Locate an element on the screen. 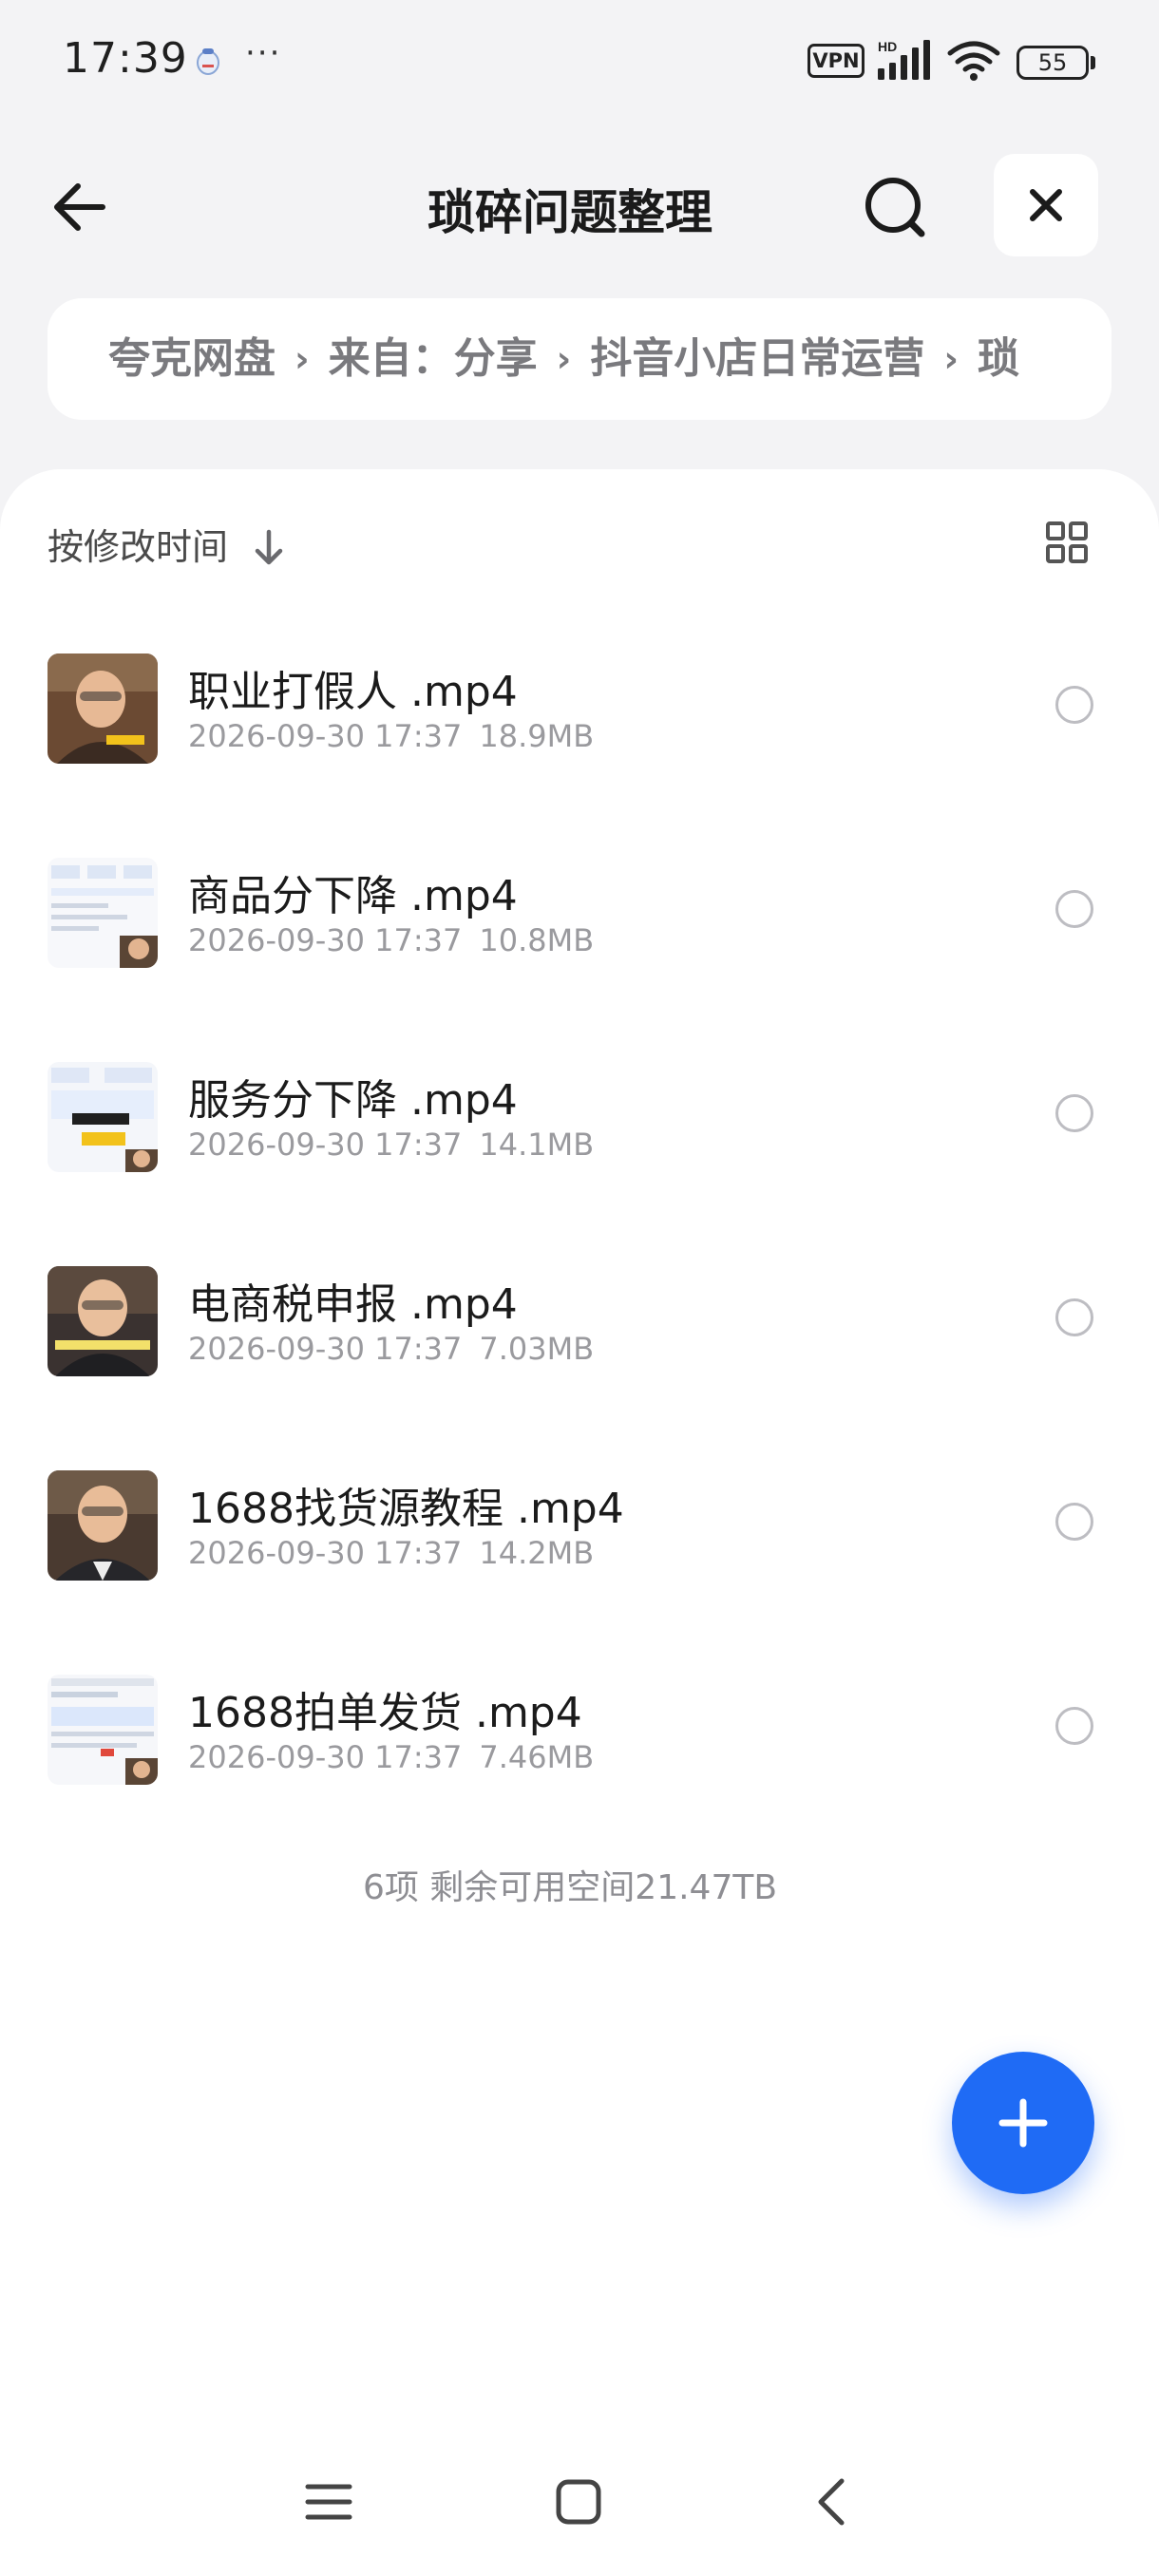  add-button is located at coordinates (1023, 2123).